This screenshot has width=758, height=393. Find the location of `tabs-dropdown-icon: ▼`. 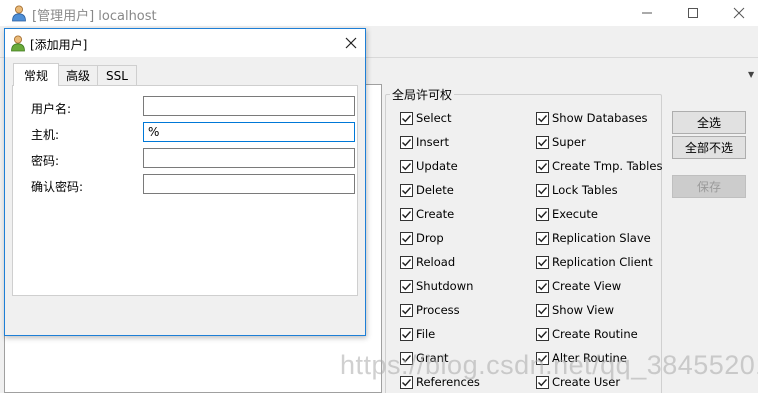

tabs-dropdown-icon: ▼ is located at coordinates (751, 74).